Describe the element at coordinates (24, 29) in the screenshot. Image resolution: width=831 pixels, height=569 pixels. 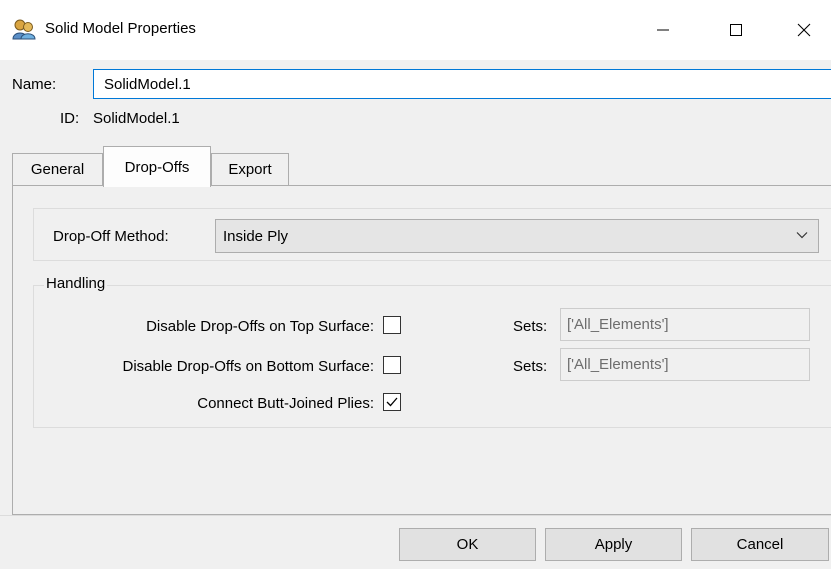
I see `users-icon` at that location.